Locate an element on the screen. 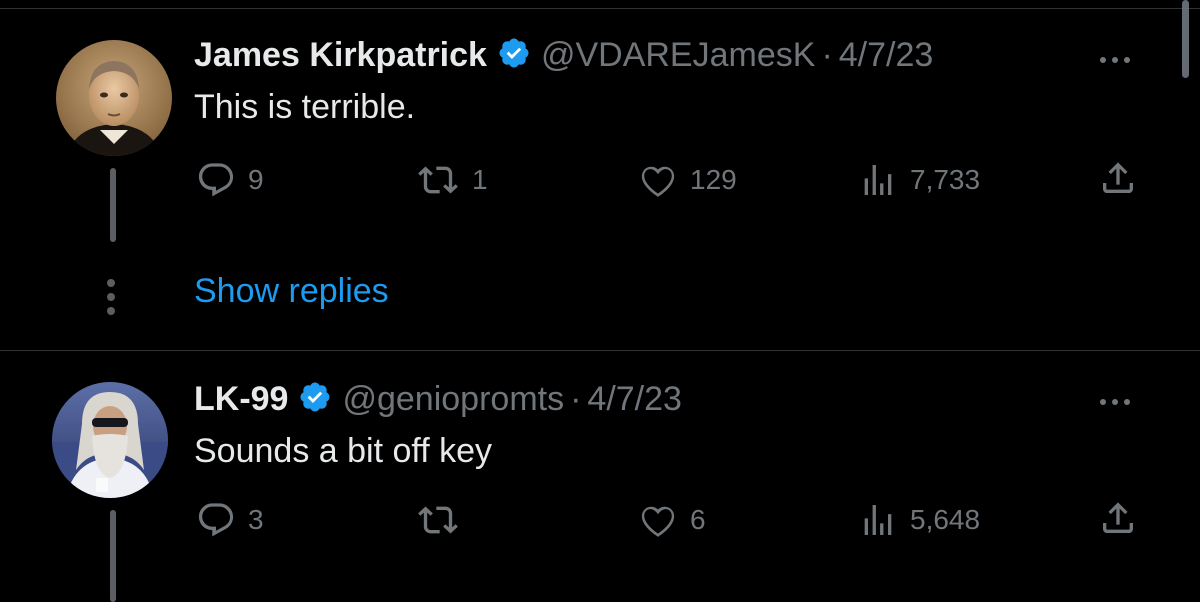 The height and width of the screenshot is (602, 1200). retweet-count: 1 is located at coordinates (480, 179).